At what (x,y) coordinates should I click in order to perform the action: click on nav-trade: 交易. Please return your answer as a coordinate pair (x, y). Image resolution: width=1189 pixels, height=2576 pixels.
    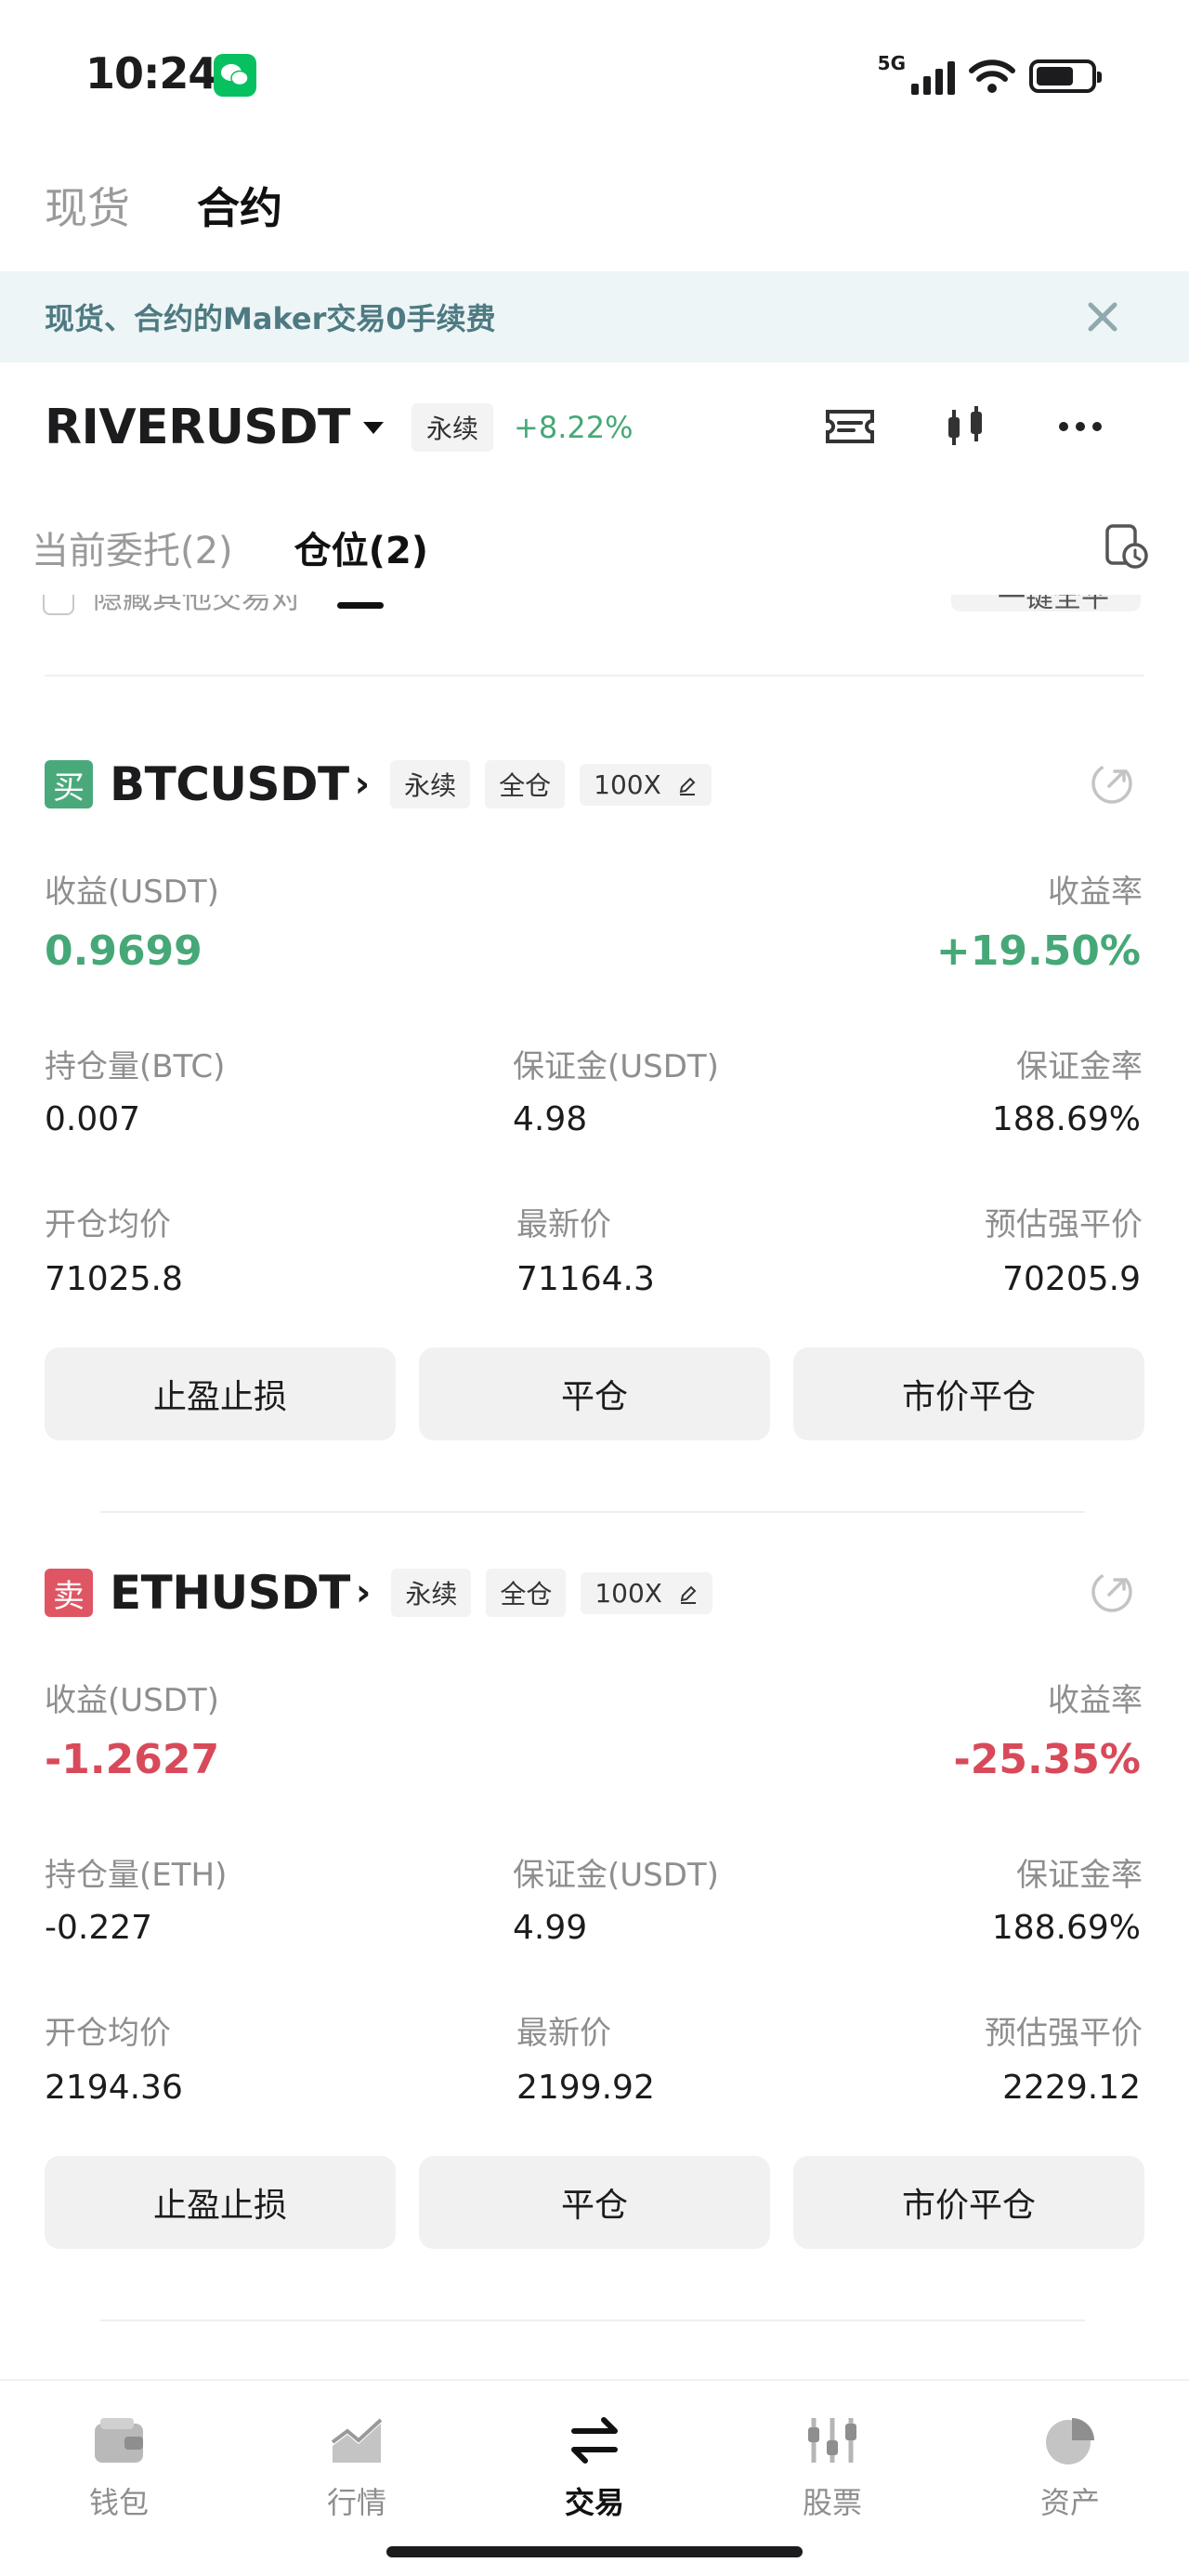
    Looking at the image, I should click on (594, 2466).